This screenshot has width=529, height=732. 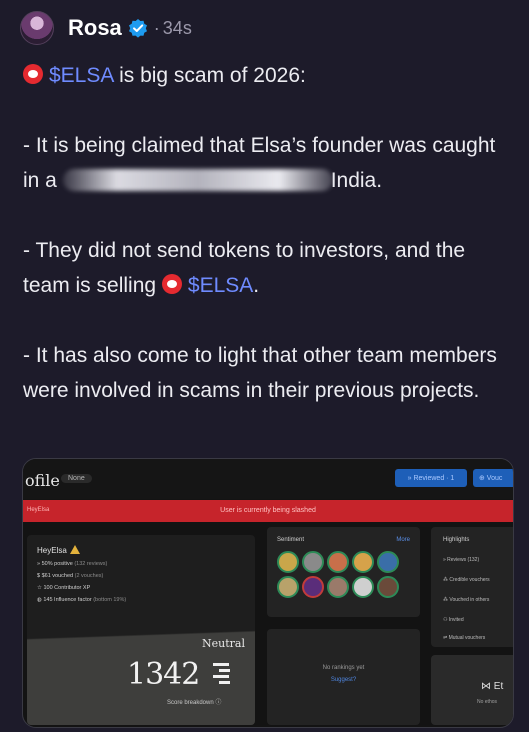 I want to click on reviewed-button: » Reviewed · 1, so click(x=431, y=478).